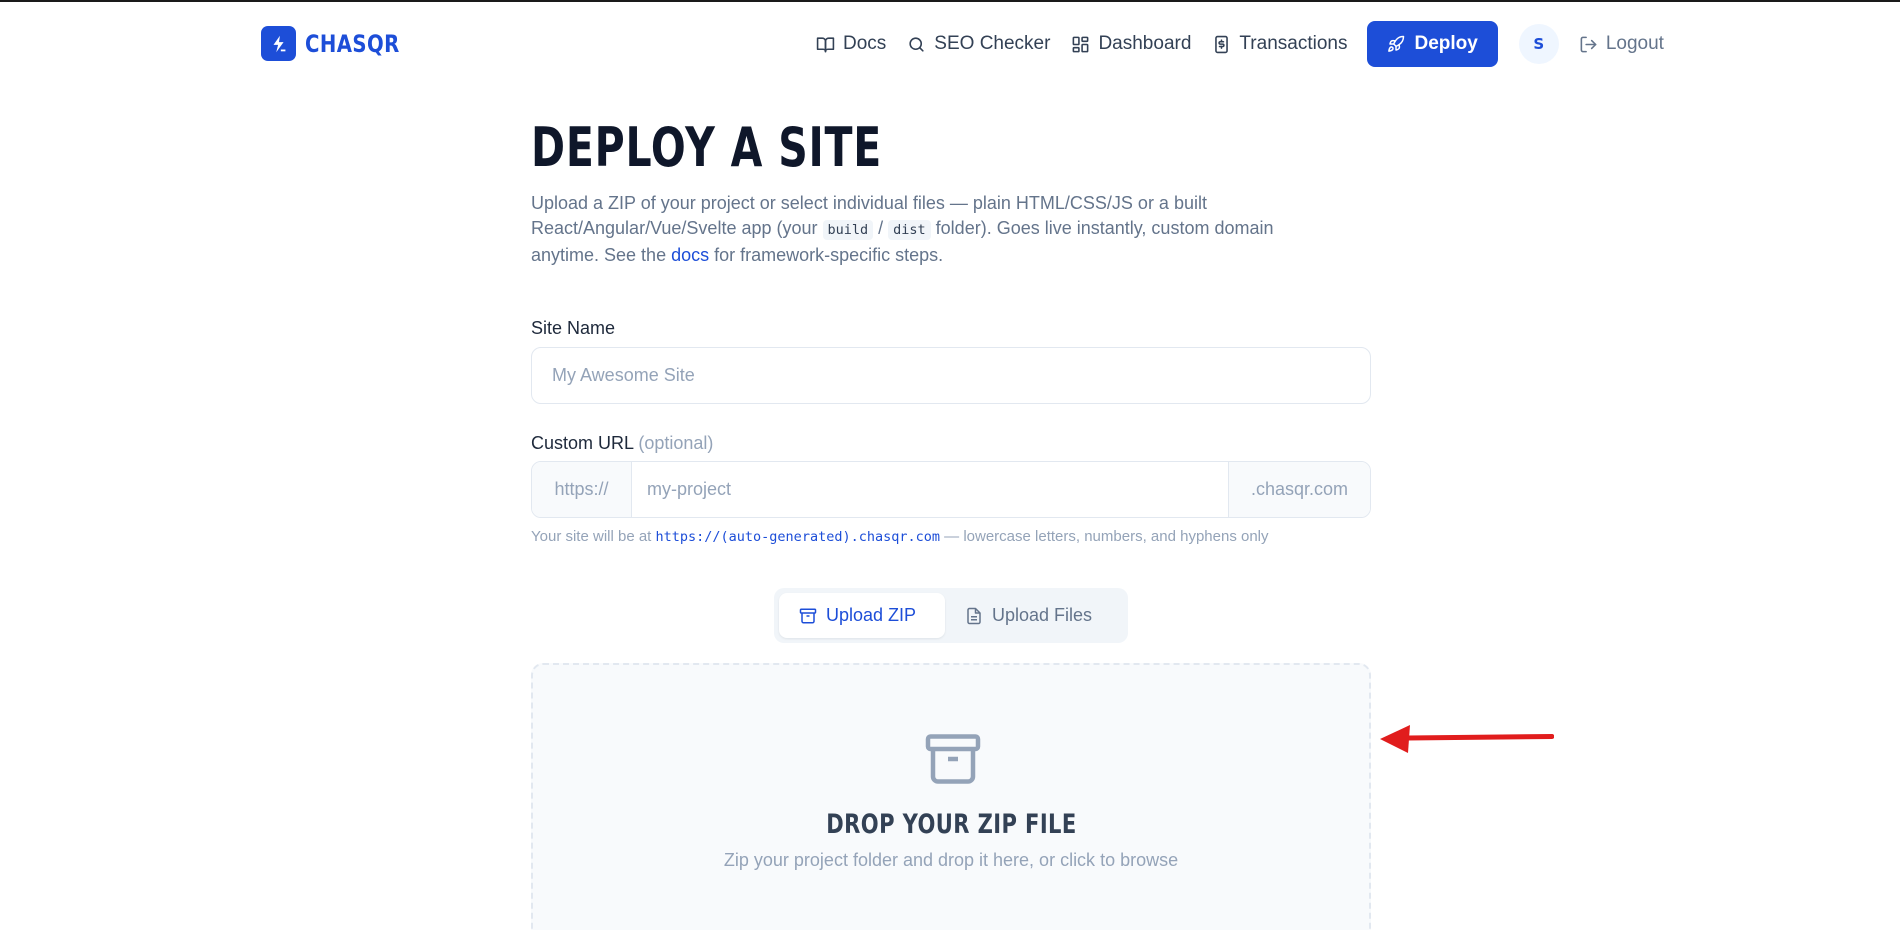  Describe the element at coordinates (797, 537) in the screenshot. I see `hint-url: https://(auto-generated).chasqr.com` at that location.